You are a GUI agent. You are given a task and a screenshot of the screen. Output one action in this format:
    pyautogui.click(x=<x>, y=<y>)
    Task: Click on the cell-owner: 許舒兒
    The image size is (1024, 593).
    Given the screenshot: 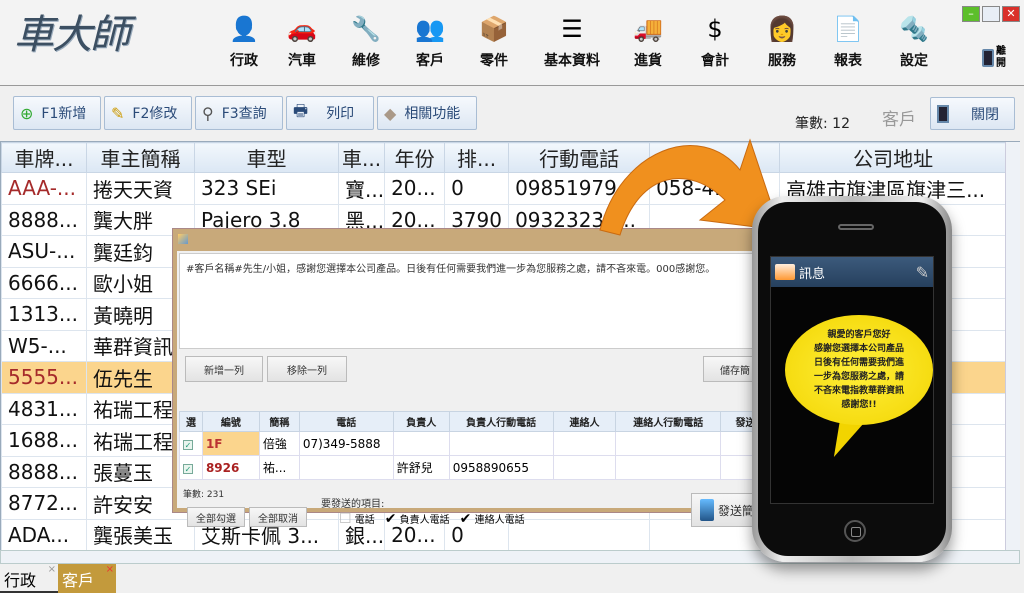 What is the action you would take?
    pyautogui.click(x=421, y=467)
    